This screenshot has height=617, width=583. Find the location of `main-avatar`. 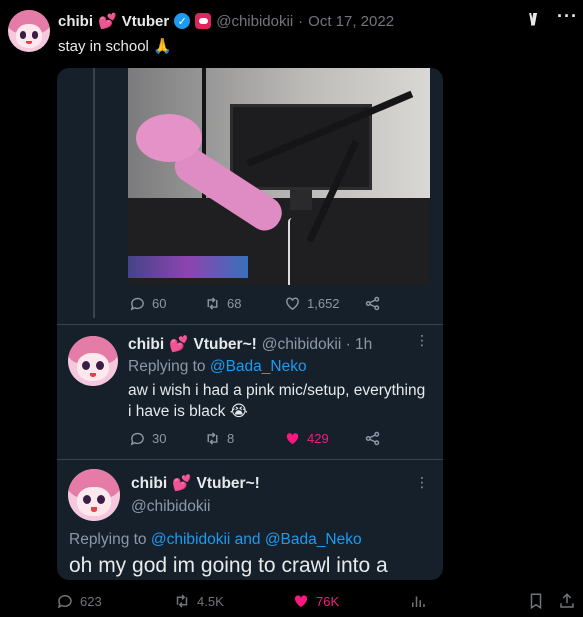

main-avatar is located at coordinates (94, 495).